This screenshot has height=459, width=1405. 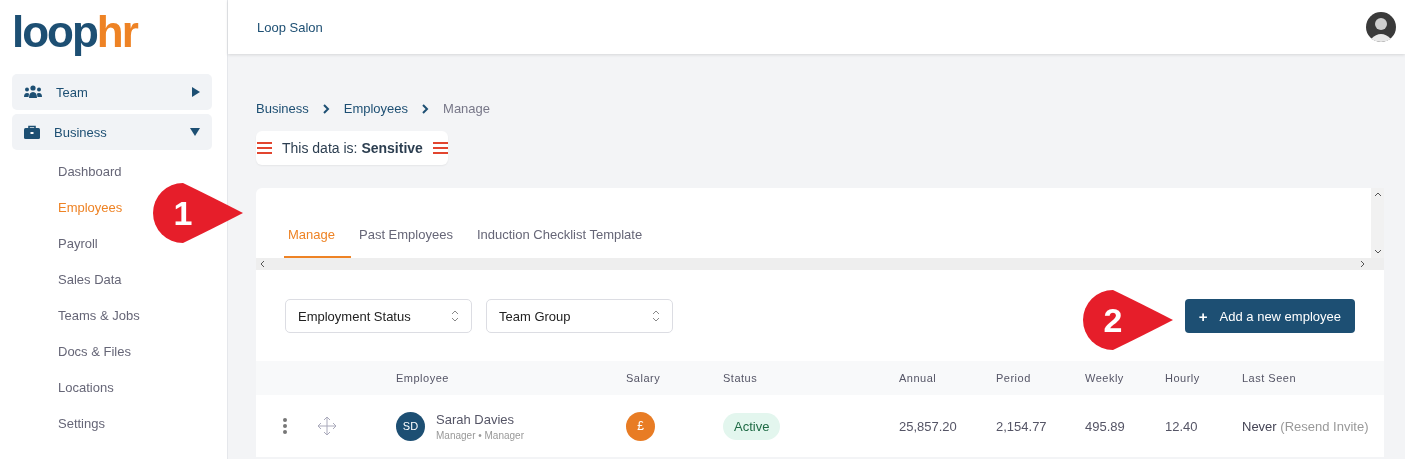 I want to click on briefcase-icon, so click(x=32, y=132).